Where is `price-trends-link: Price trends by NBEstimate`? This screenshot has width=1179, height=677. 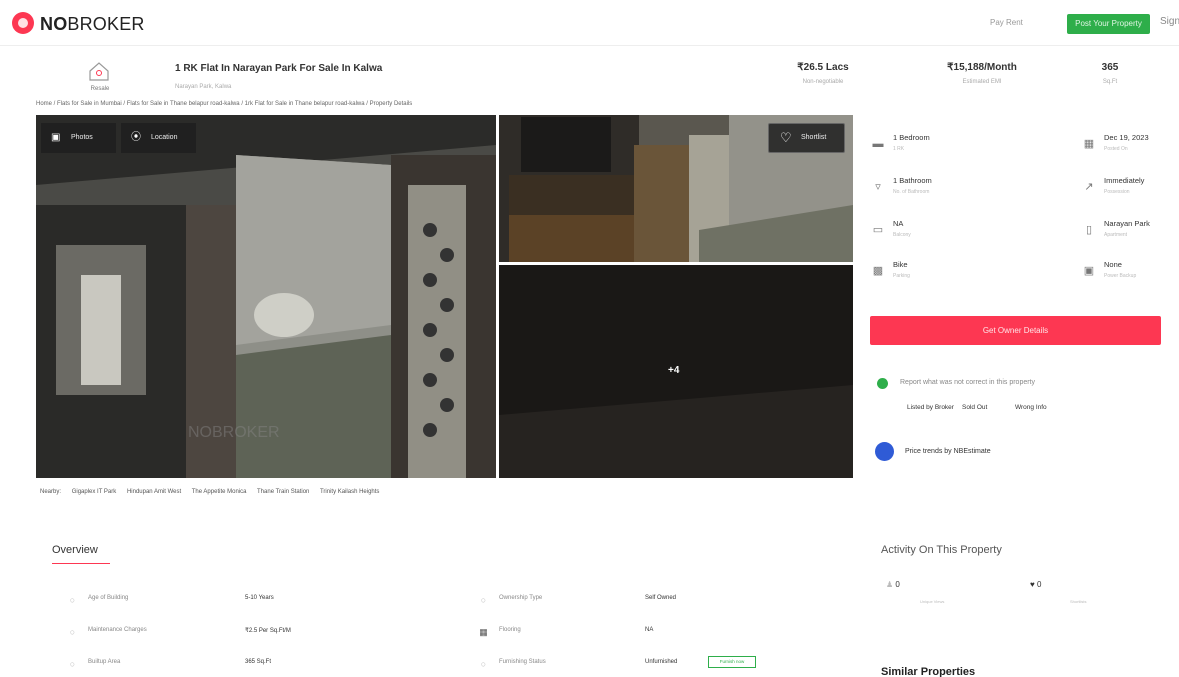
price-trends-link: Price trends by NBEstimate is located at coordinates (948, 451).